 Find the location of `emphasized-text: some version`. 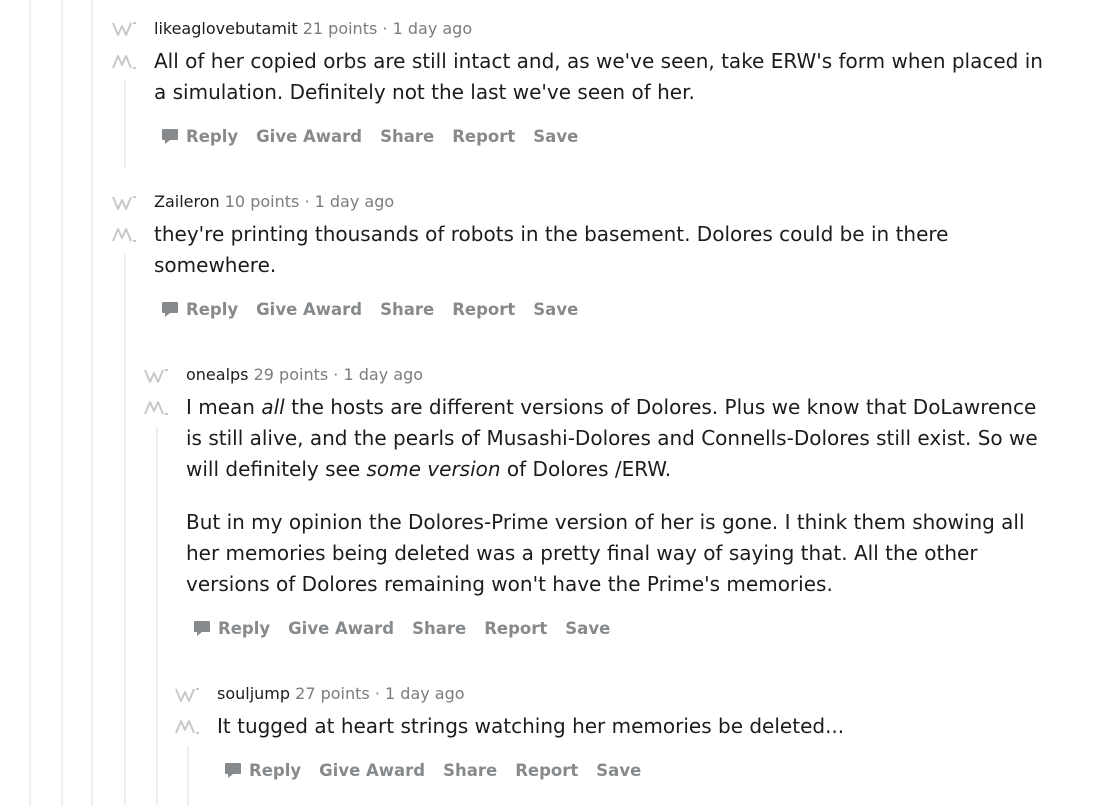

emphasized-text: some version is located at coordinates (433, 469).